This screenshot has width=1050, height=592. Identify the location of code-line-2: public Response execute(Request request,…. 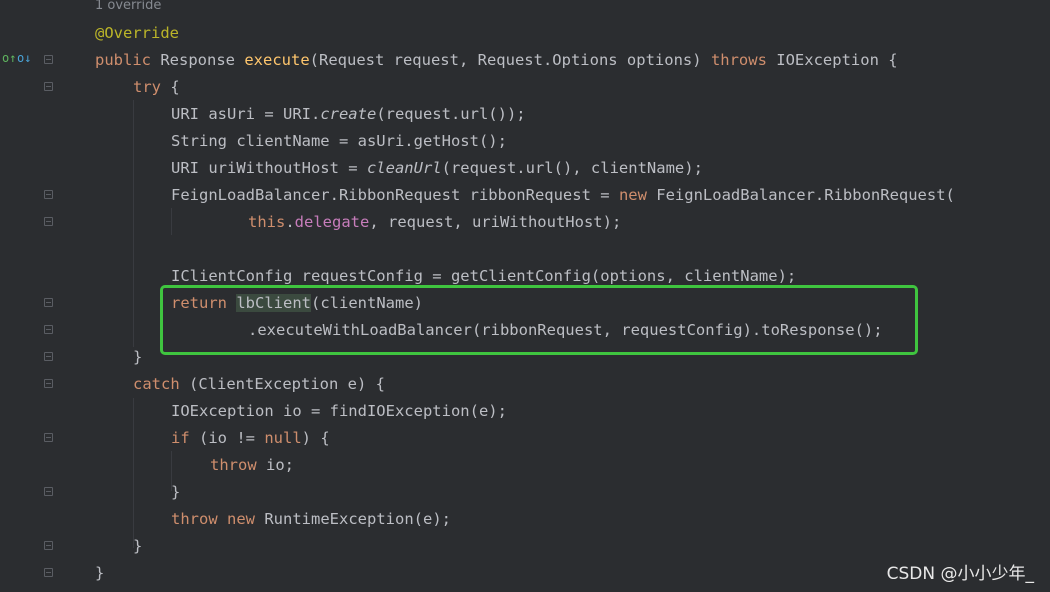
(496, 60).